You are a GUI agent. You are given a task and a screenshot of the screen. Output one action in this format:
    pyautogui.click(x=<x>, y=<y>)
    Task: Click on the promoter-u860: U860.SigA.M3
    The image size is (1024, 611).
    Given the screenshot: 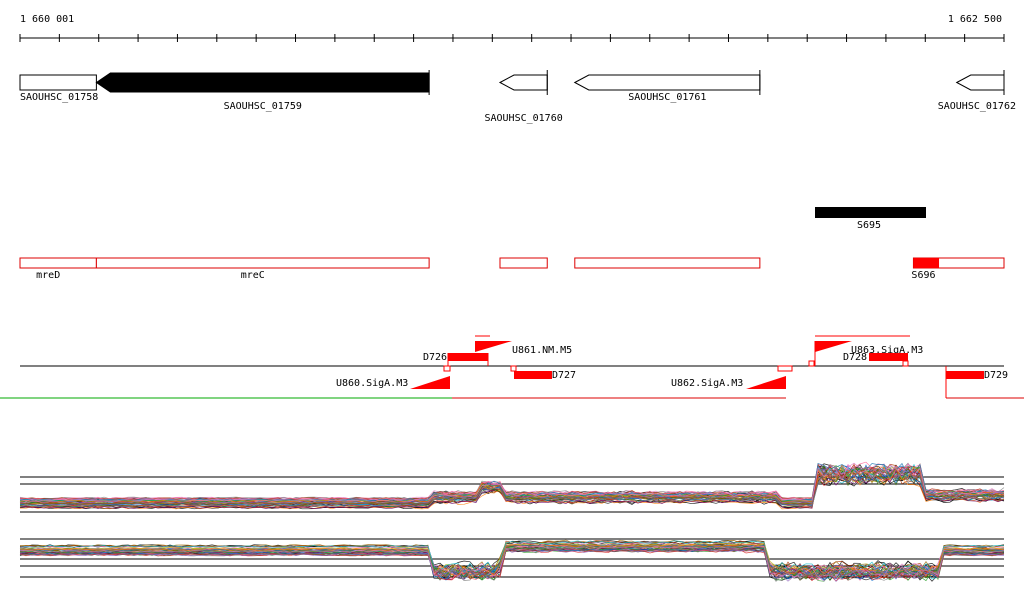 What is the action you would take?
    pyautogui.click(x=393, y=377)
    